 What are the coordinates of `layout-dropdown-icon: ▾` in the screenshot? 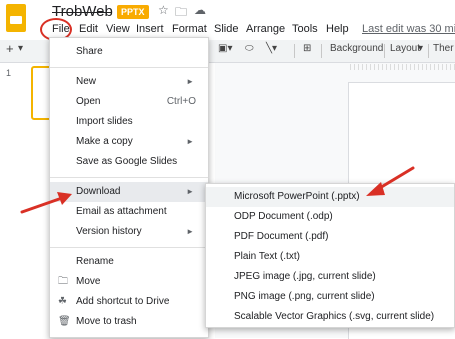 It's located at (420, 48).